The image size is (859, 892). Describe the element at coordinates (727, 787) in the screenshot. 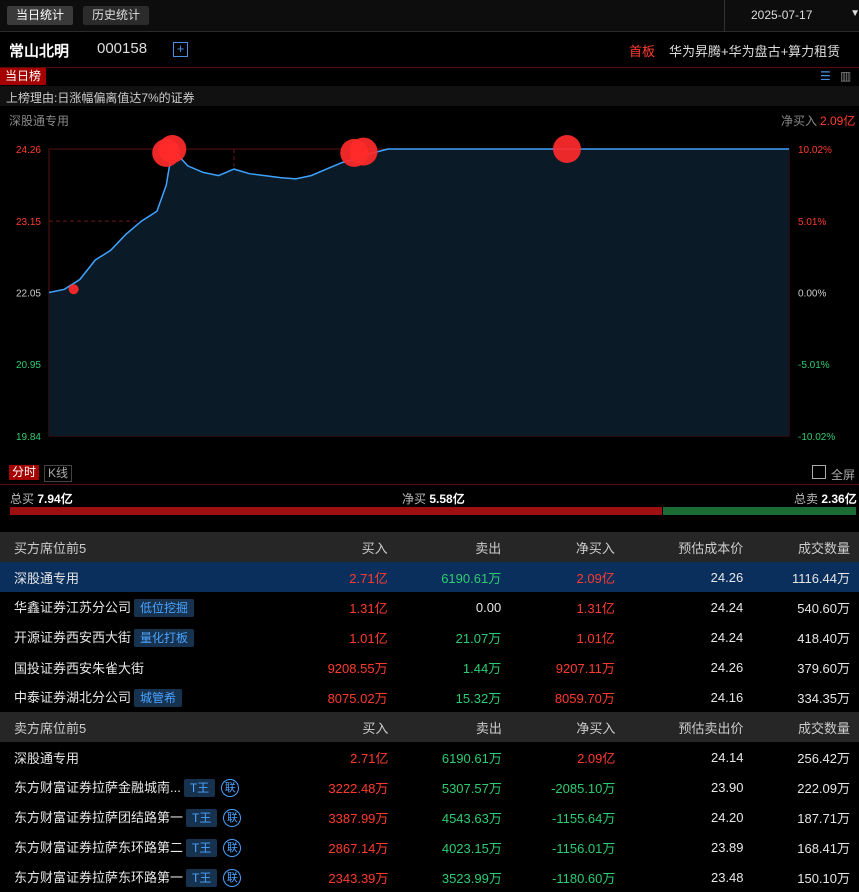

I see `est-price: 23.90` at that location.